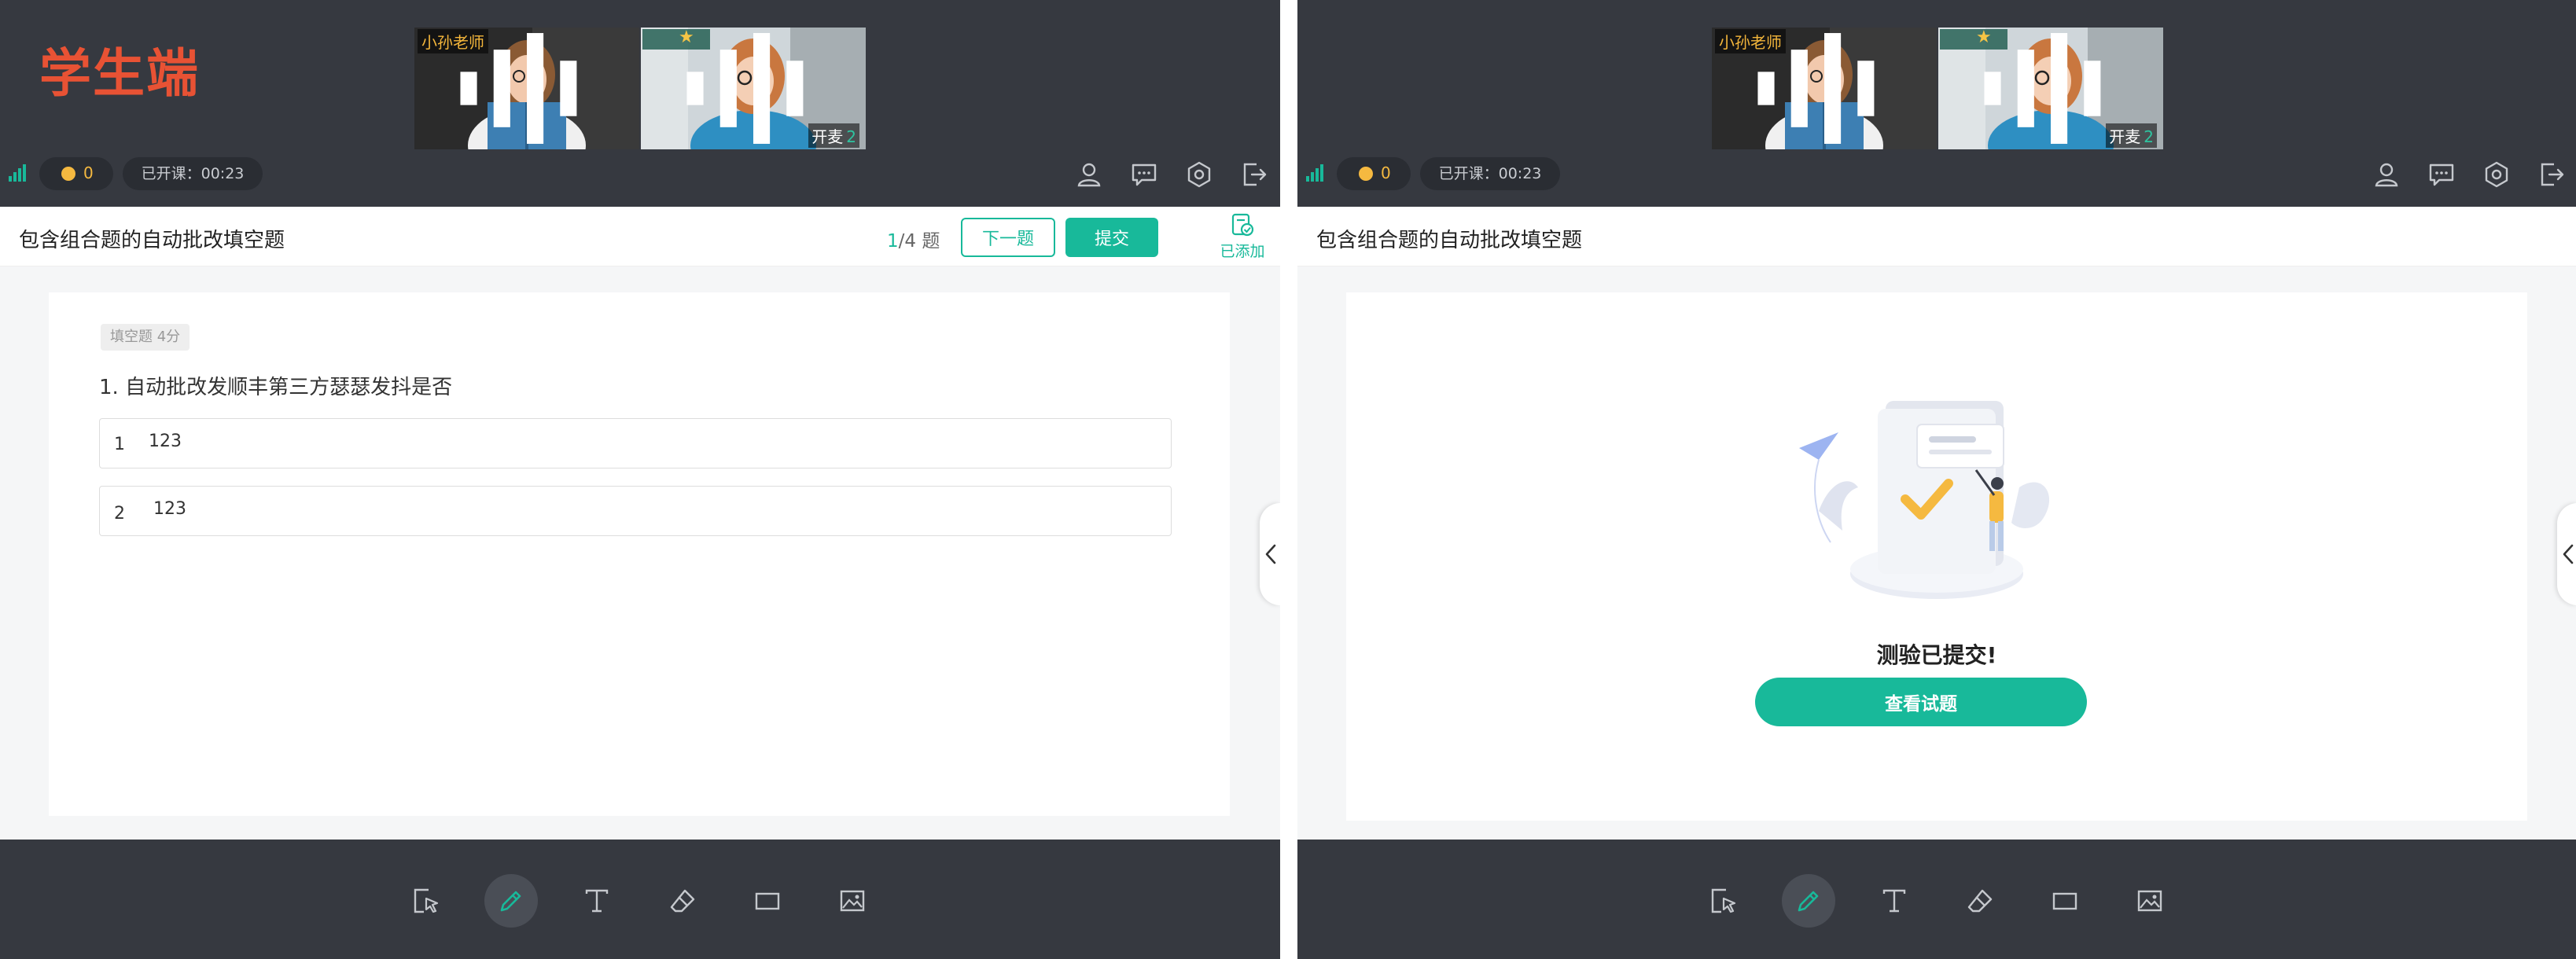 The image size is (2576, 959). I want to click on question-progress: 1/4 题, so click(913, 239).